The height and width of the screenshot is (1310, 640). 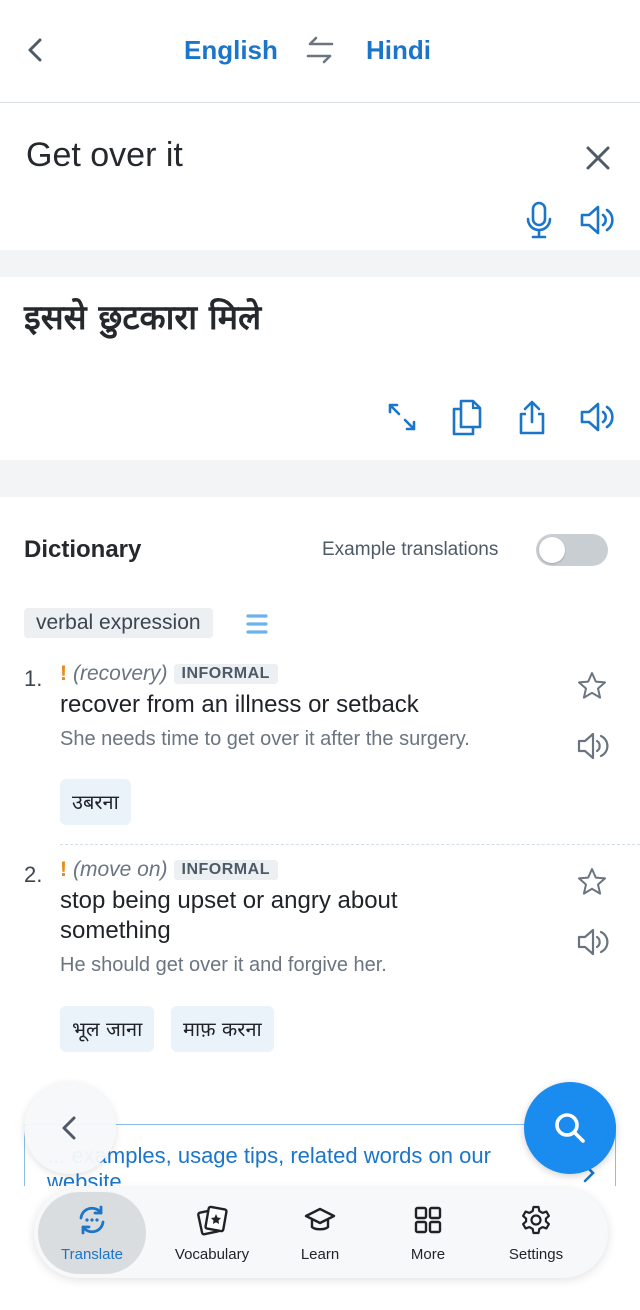 What do you see at coordinates (143, 318) in the screenshot?
I see `translated-text: इससे छुटकारा मिले` at bounding box center [143, 318].